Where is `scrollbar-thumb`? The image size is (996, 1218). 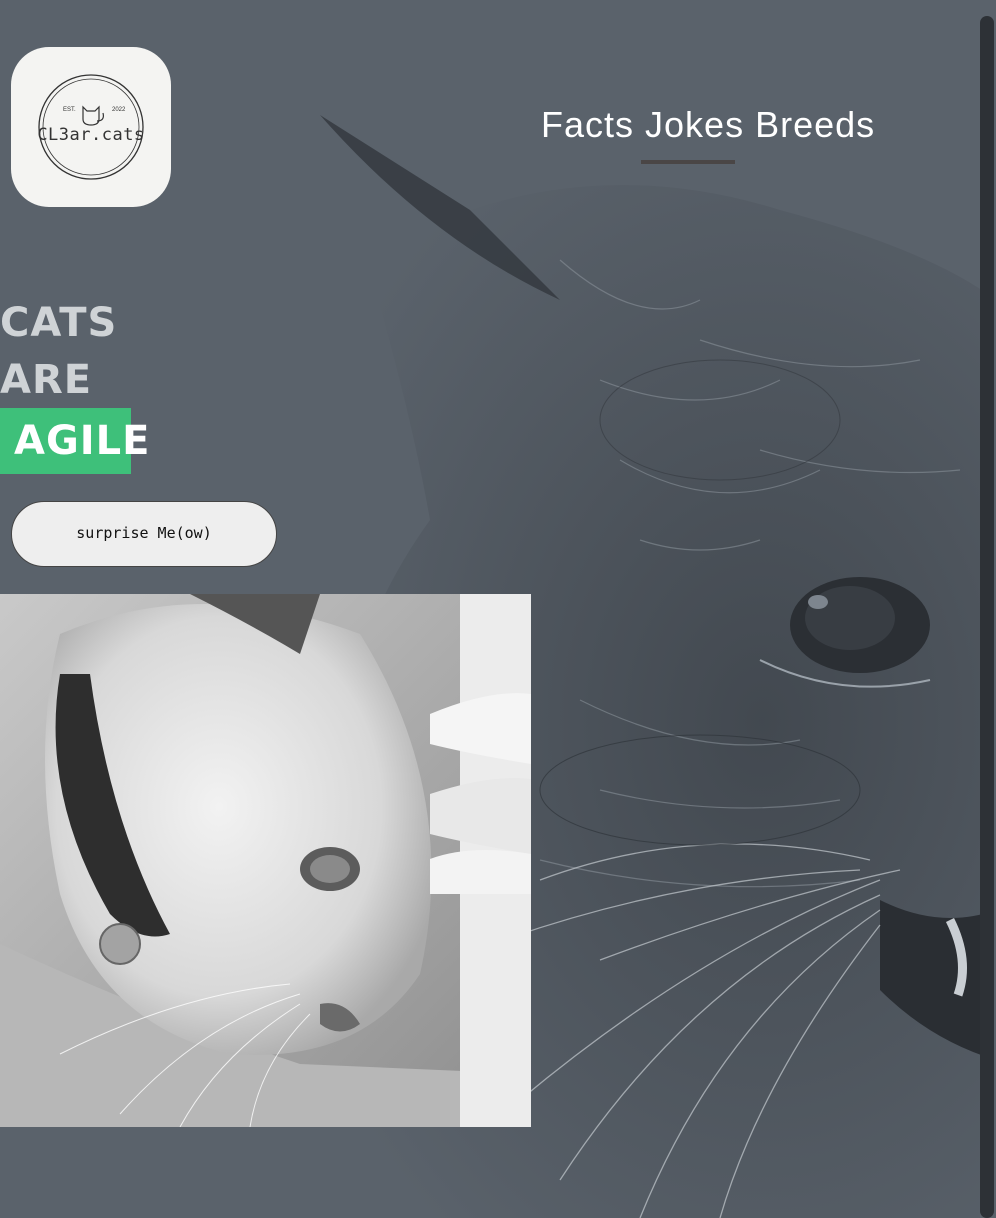 scrollbar-thumb is located at coordinates (987, 617).